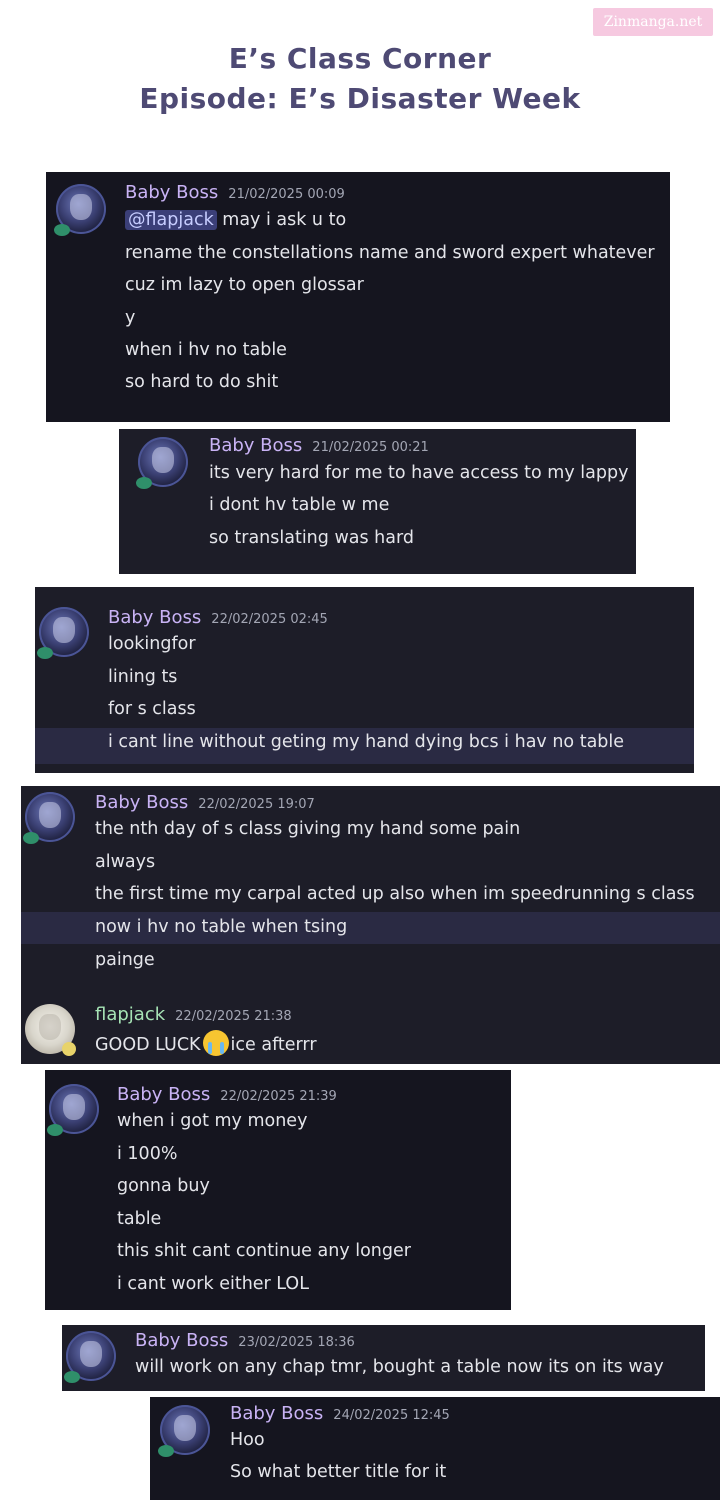  What do you see at coordinates (147, 1154) in the screenshot?
I see `message-line: i 100%` at bounding box center [147, 1154].